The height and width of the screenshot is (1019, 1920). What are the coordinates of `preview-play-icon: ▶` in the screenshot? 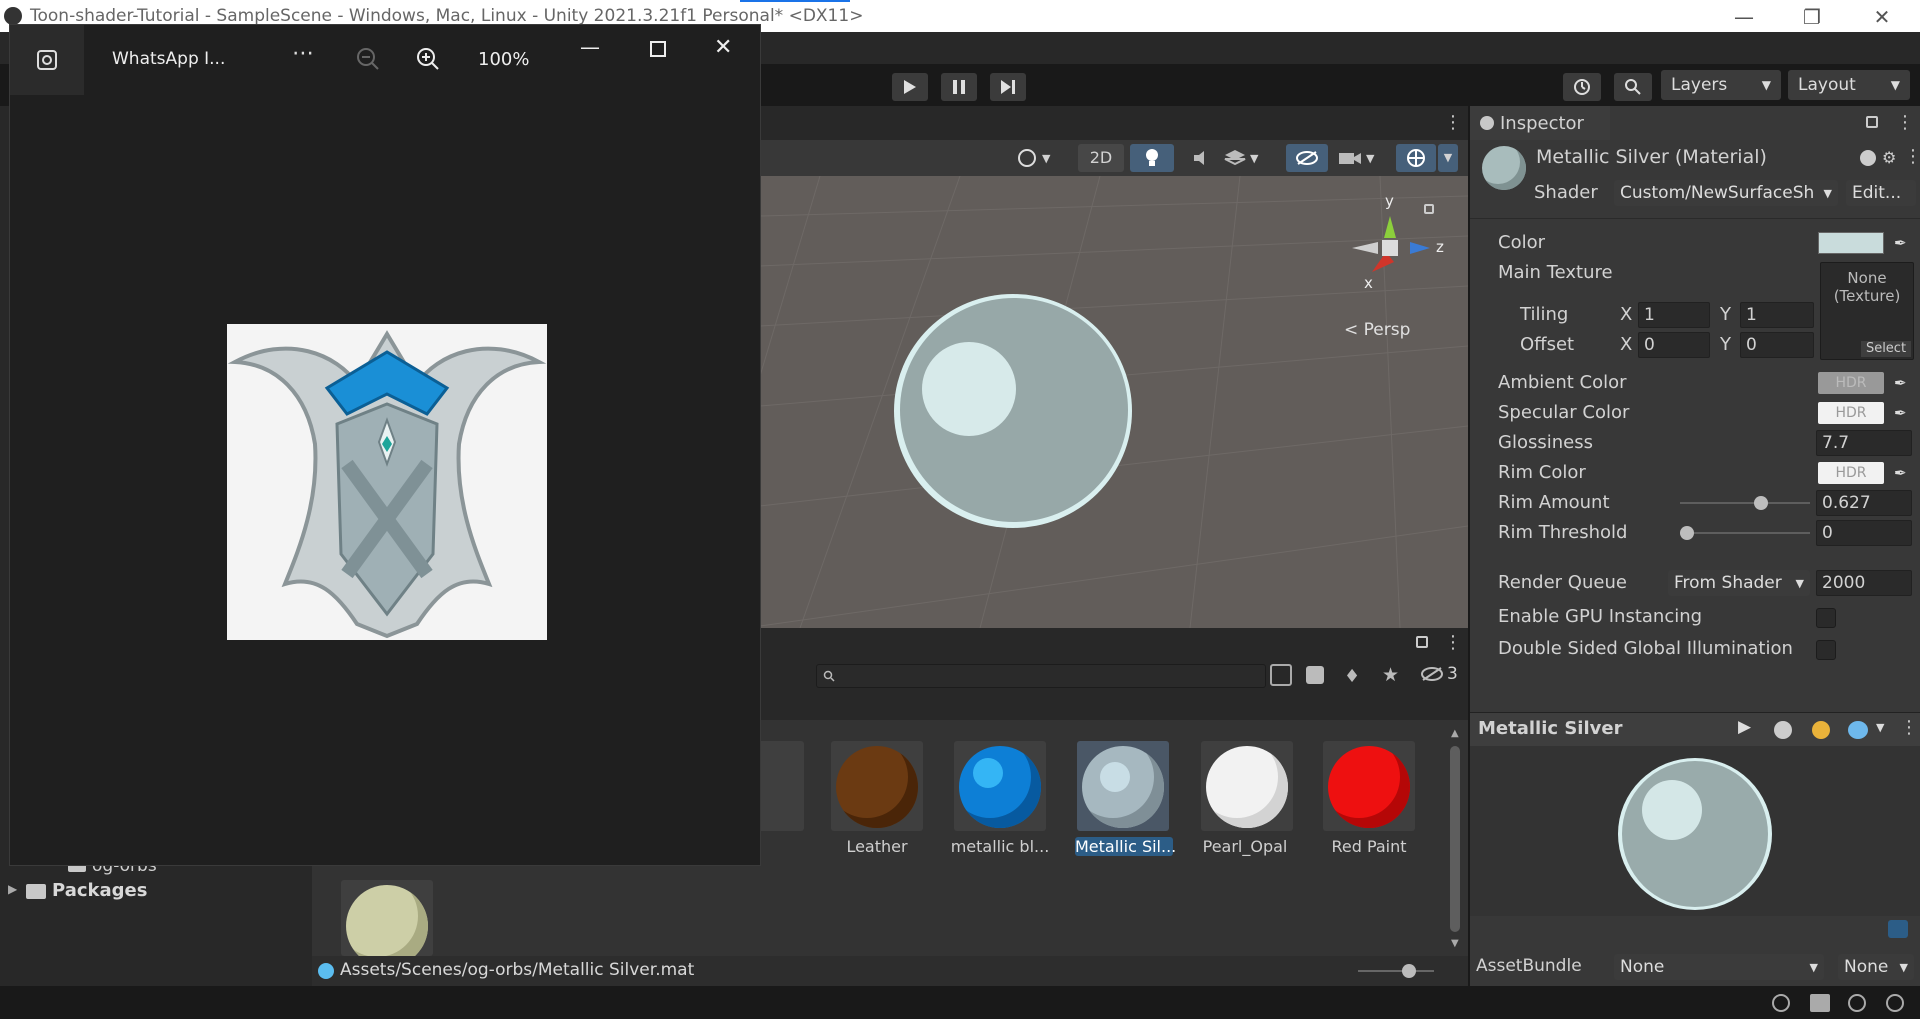 It's located at (1744, 727).